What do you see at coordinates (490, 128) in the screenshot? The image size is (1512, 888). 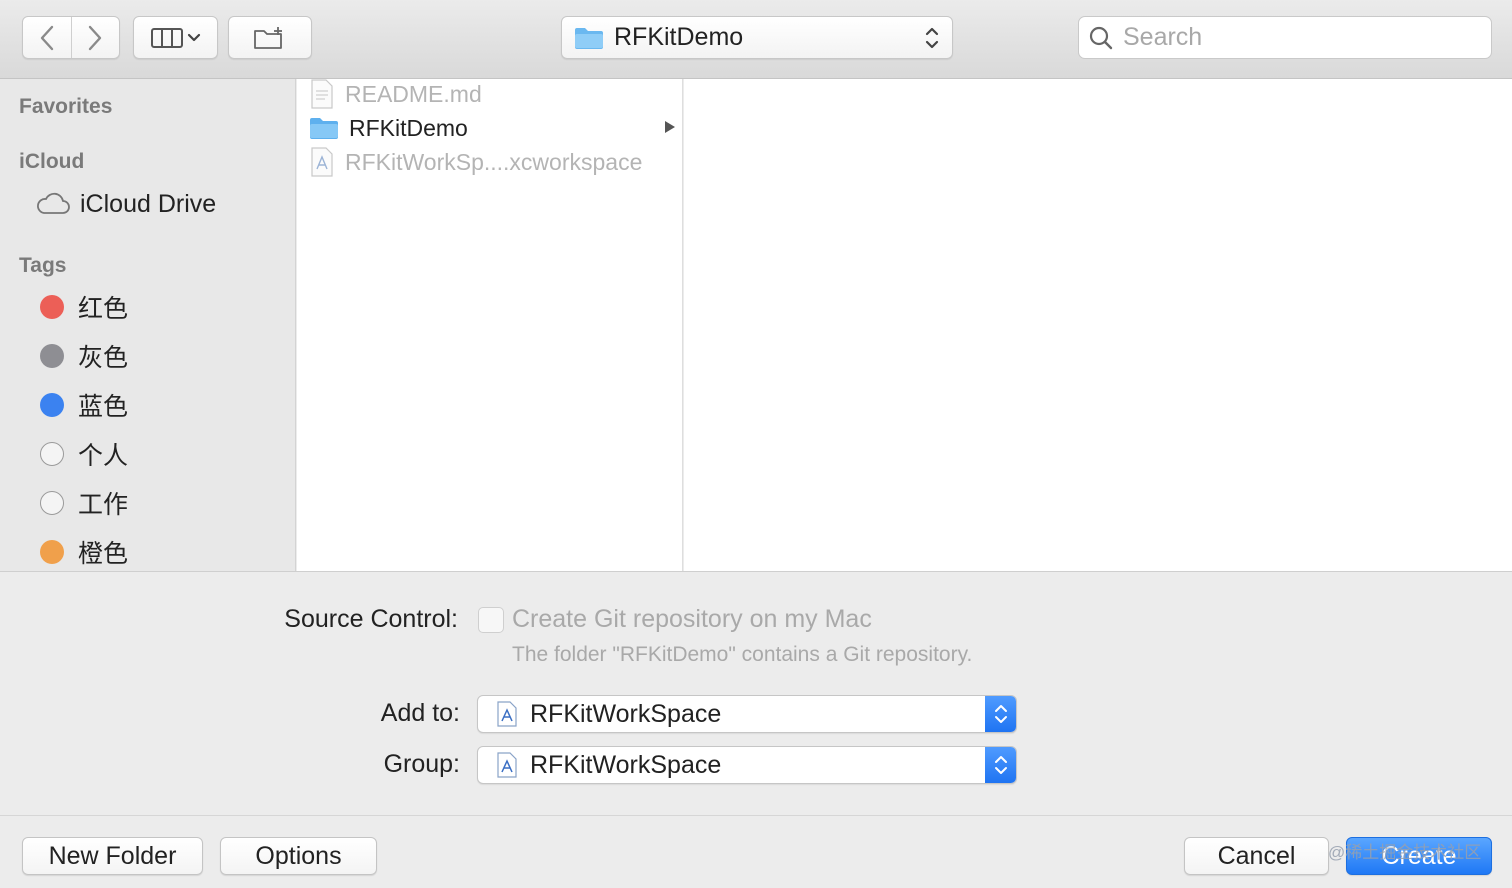 I see `file-row-selected: RFKitDemo` at bounding box center [490, 128].